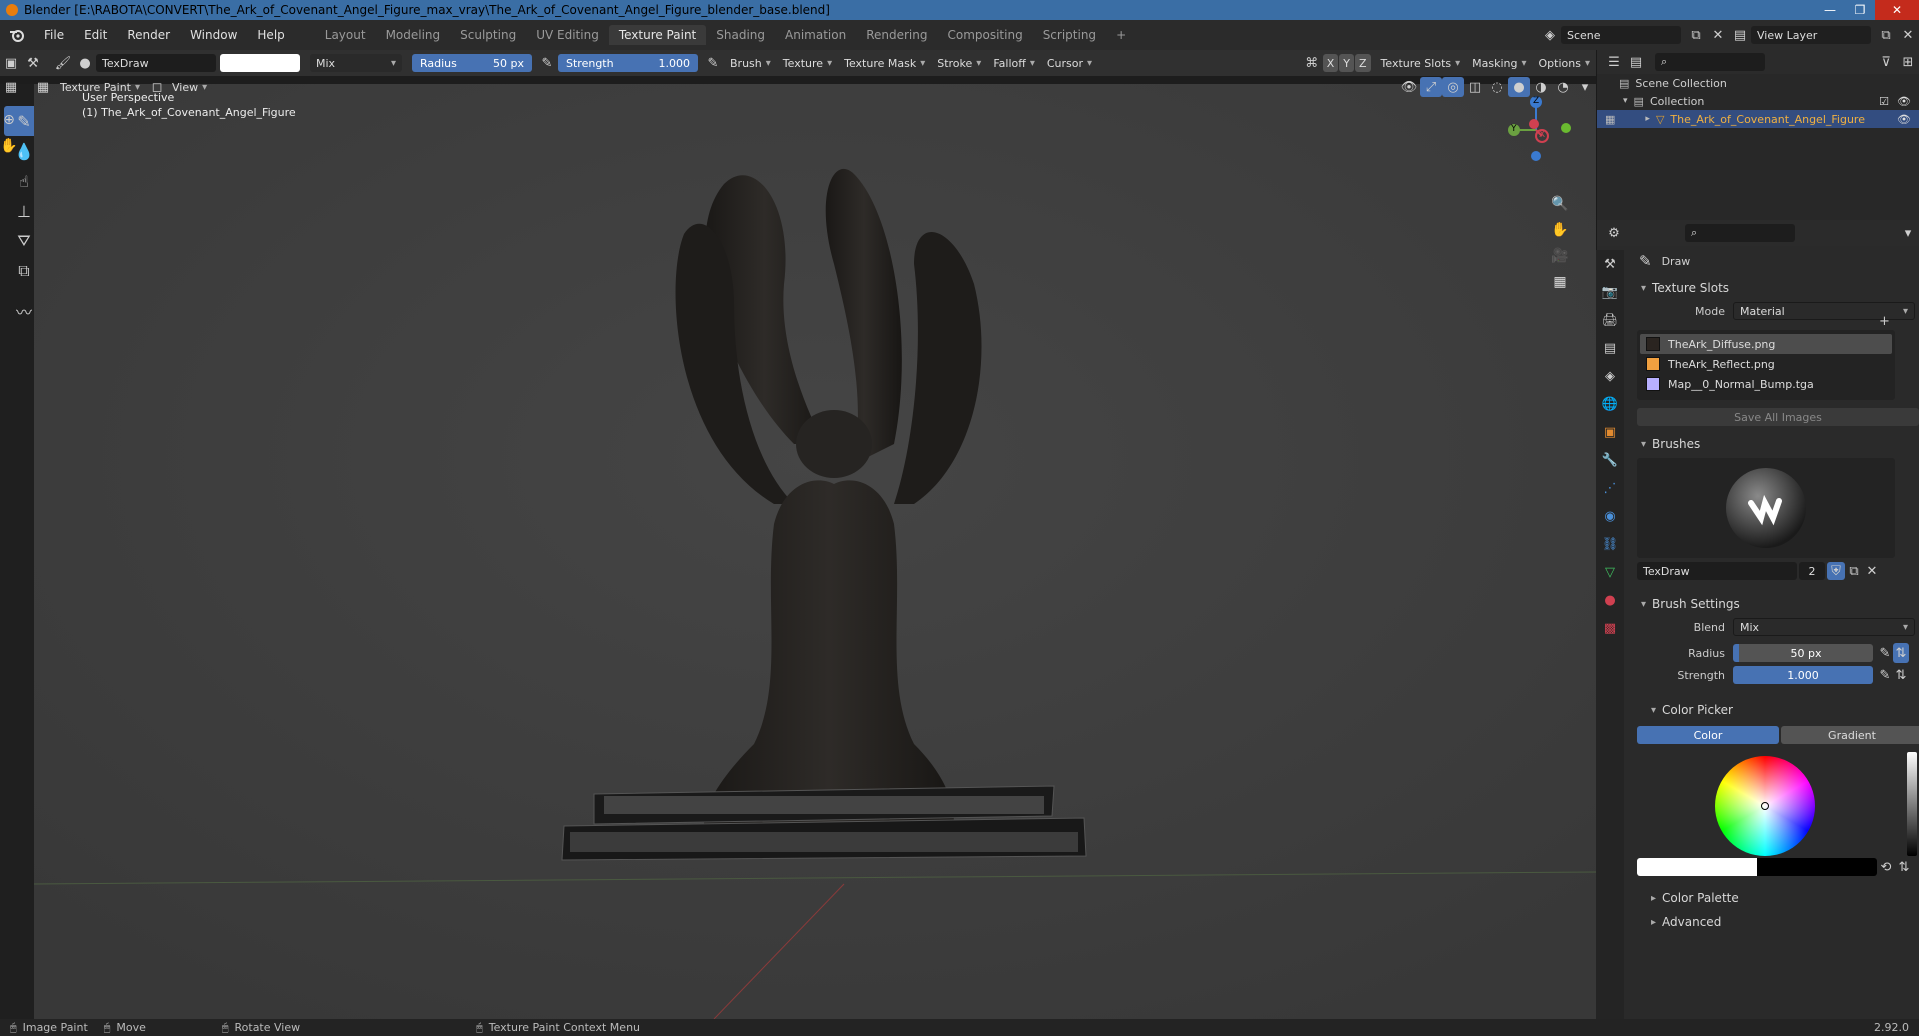 The height and width of the screenshot is (1036, 1919). Describe the element at coordinates (657, 35) in the screenshot. I see `tab-texture-paint: Texture Paint` at that location.